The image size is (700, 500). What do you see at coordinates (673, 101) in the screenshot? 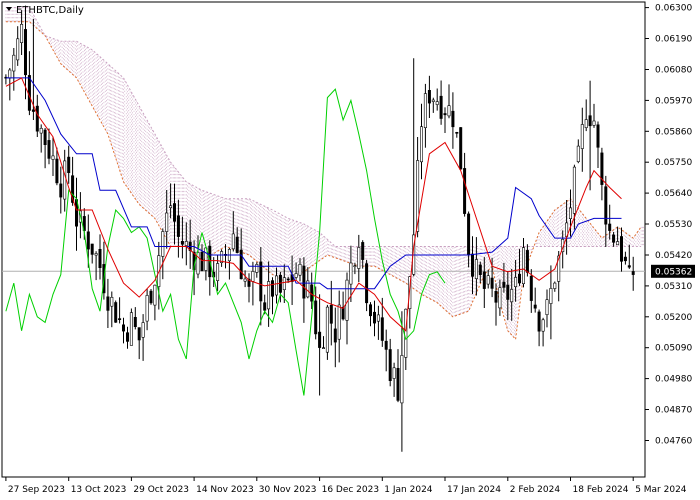
I see `y-tick-label: 0.05970` at bounding box center [673, 101].